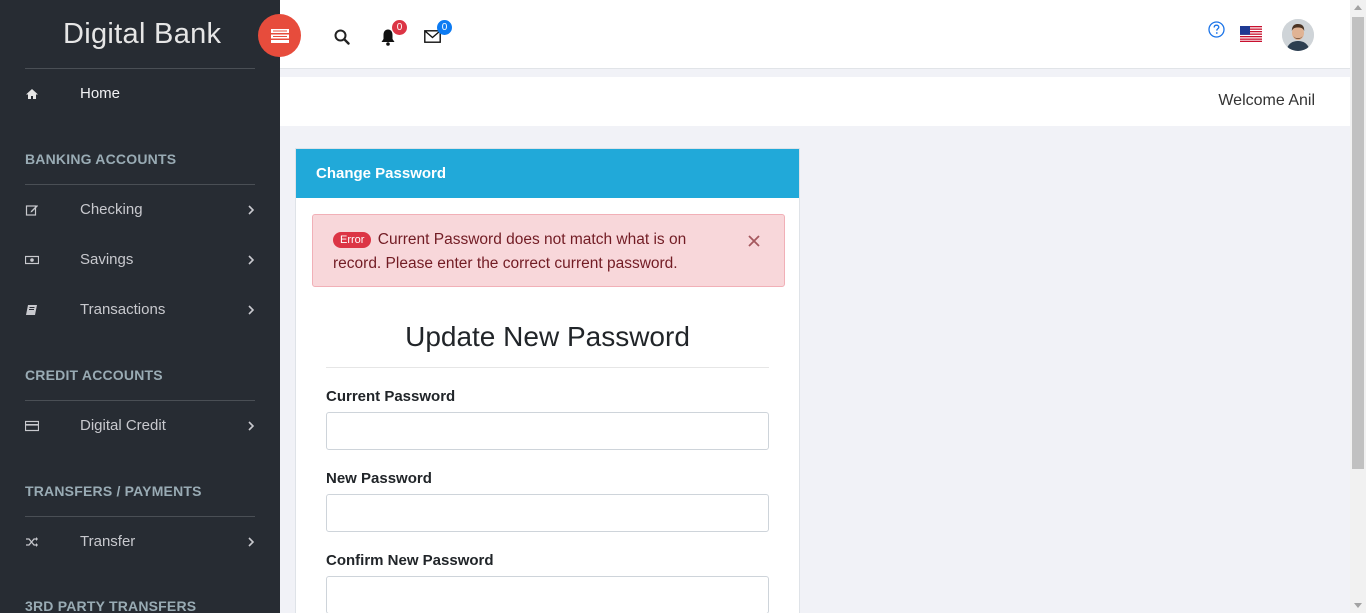 The image size is (1366, 613). What do you see at coordinates (547, 173) in the screenshot?
I see `card-header: Change Password` at bounding box center [547, 173].